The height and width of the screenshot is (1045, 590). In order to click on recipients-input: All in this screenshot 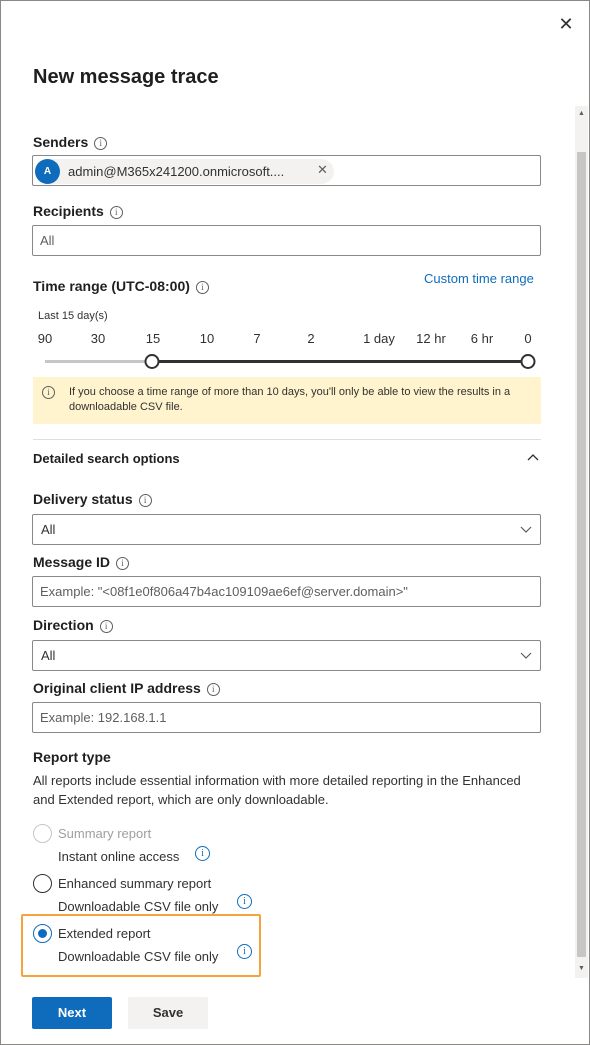, I will do `click(286, 240)`.